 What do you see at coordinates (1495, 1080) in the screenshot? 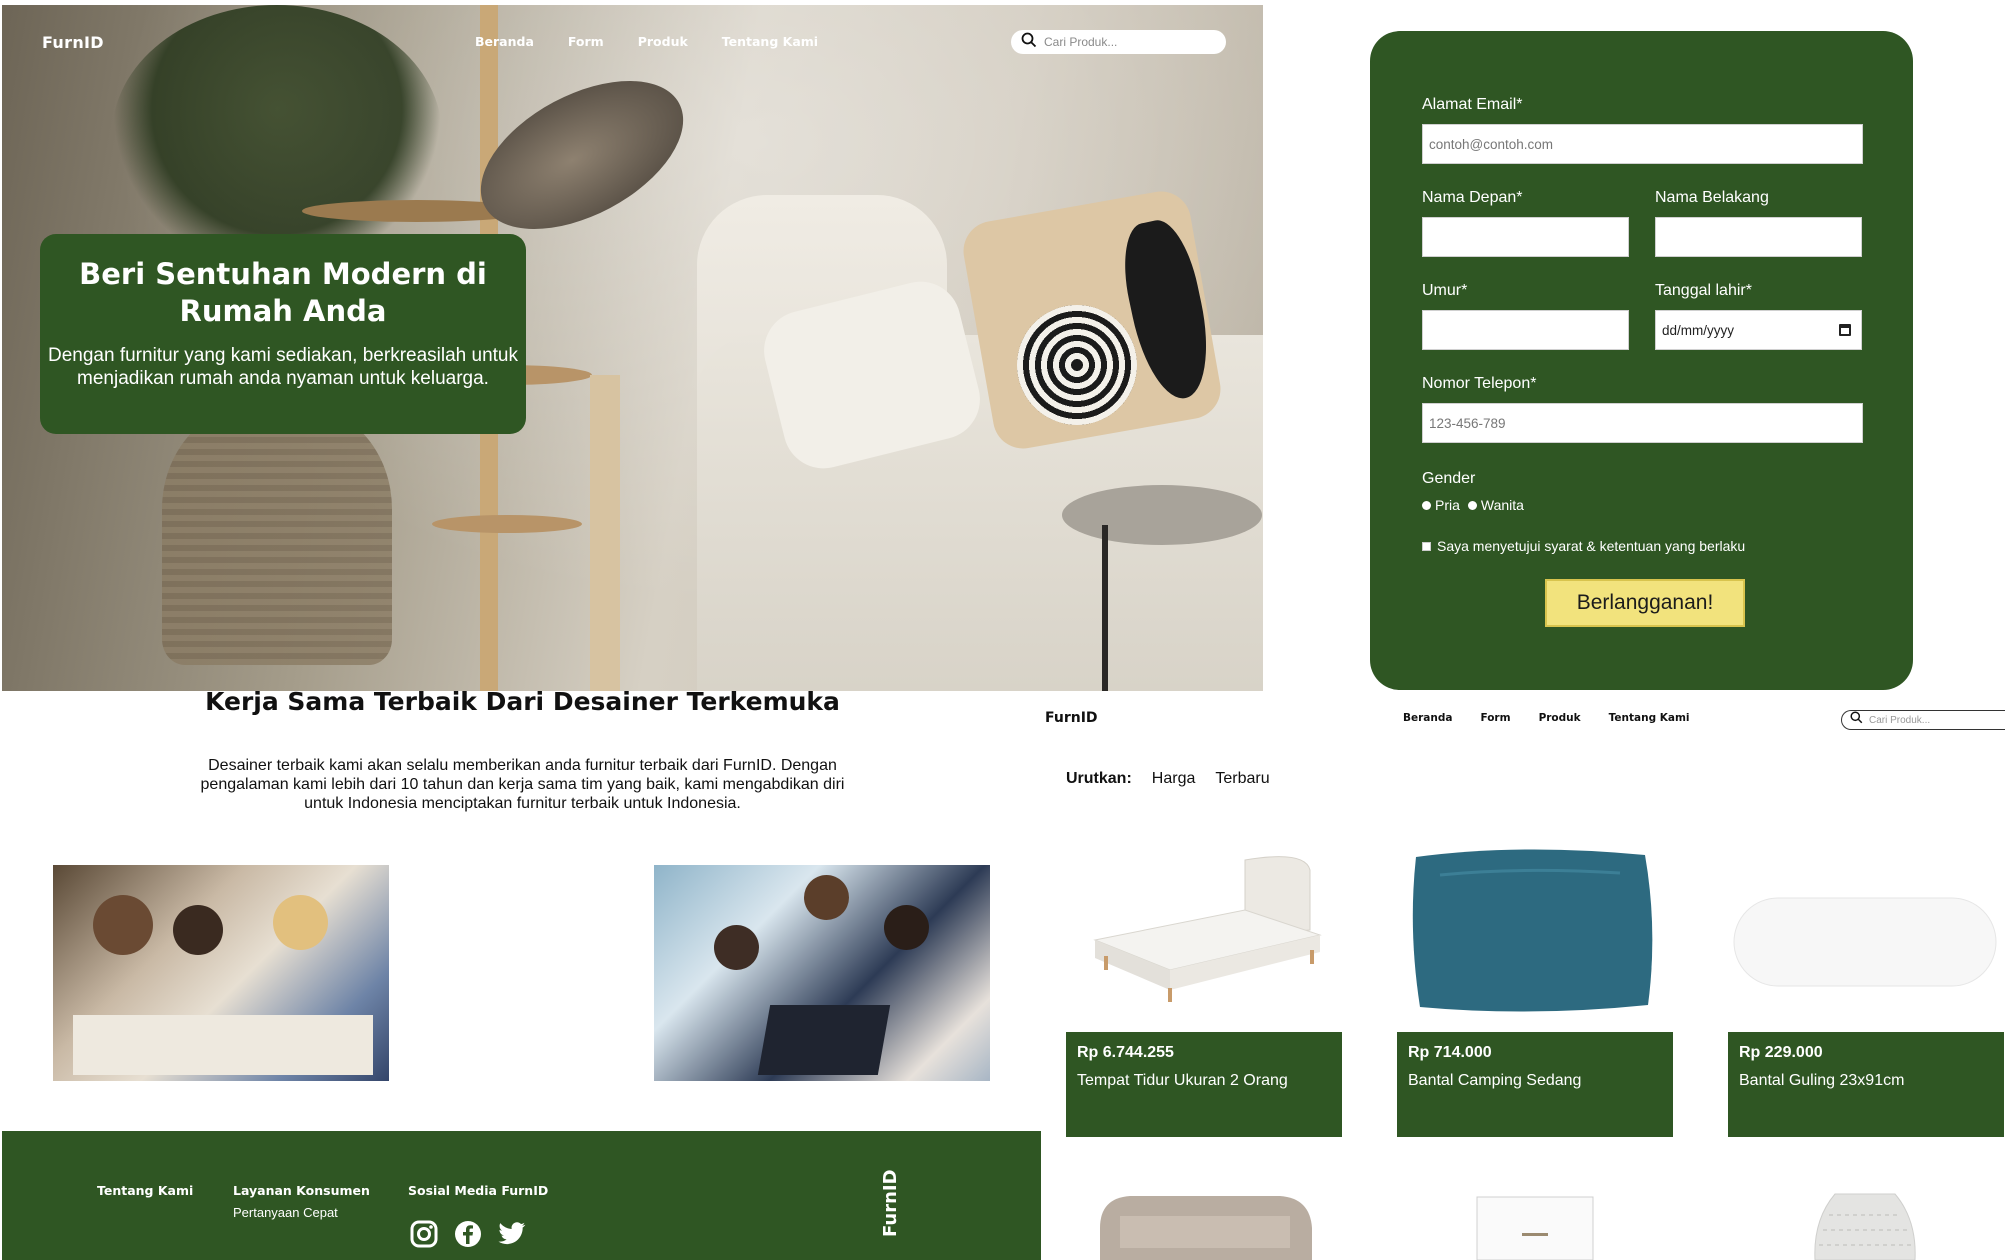
I see `product-name: Bantal Camping Sedang` at bounding box center [1495, 1080].